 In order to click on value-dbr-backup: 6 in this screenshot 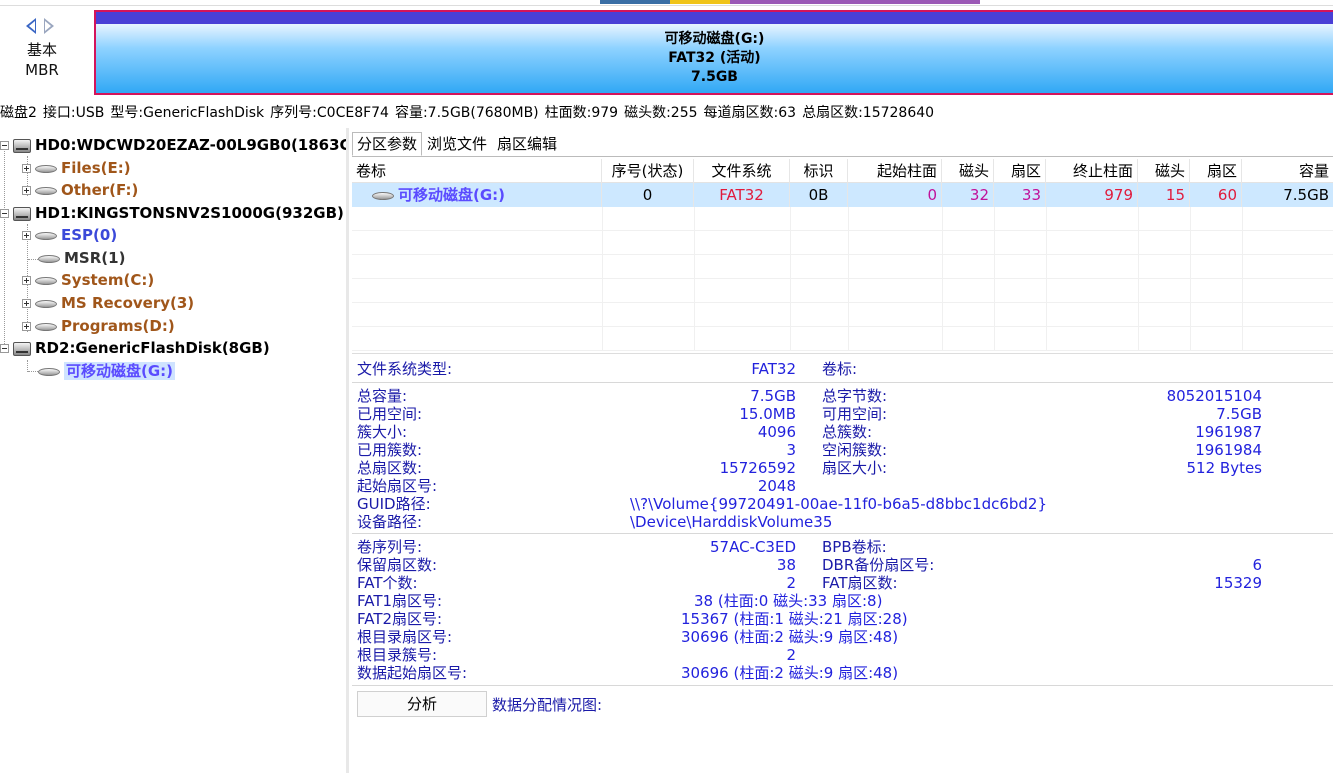, I will do `click(1257, 565)`.